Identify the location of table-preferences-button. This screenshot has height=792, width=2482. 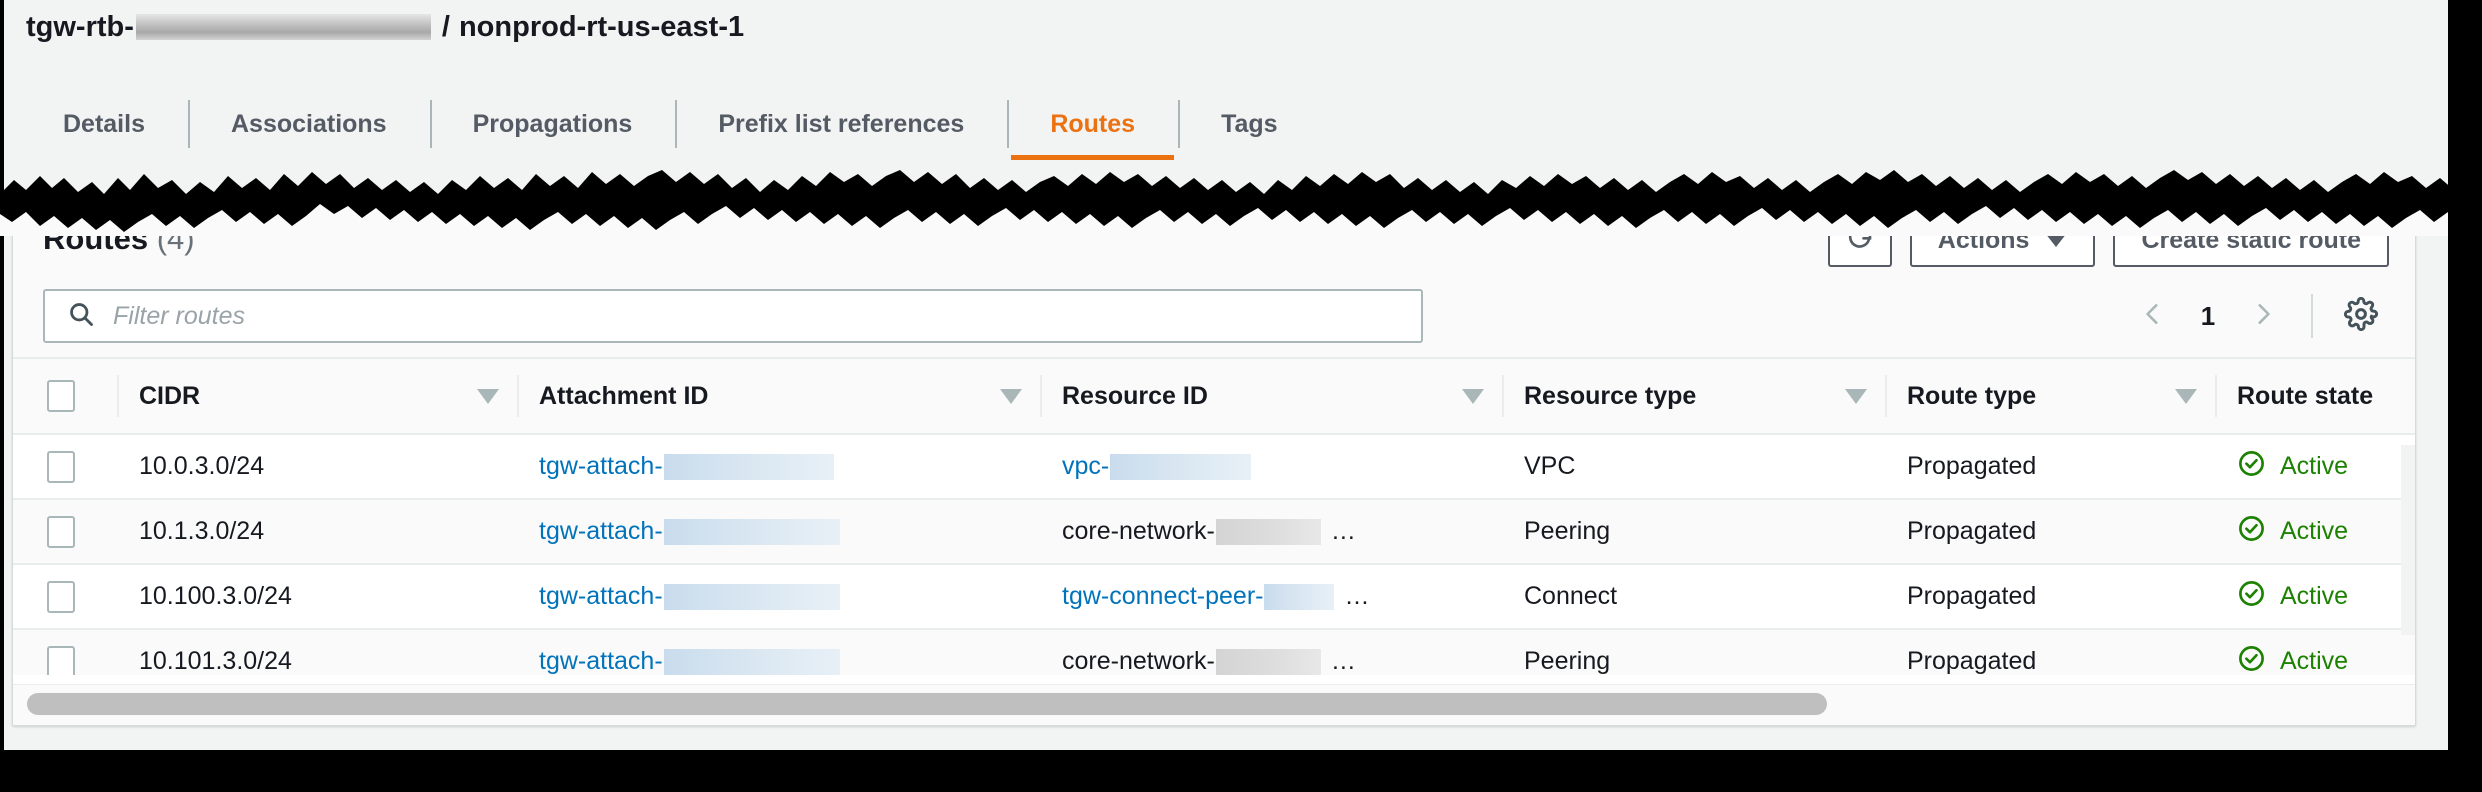
(2361, 316).